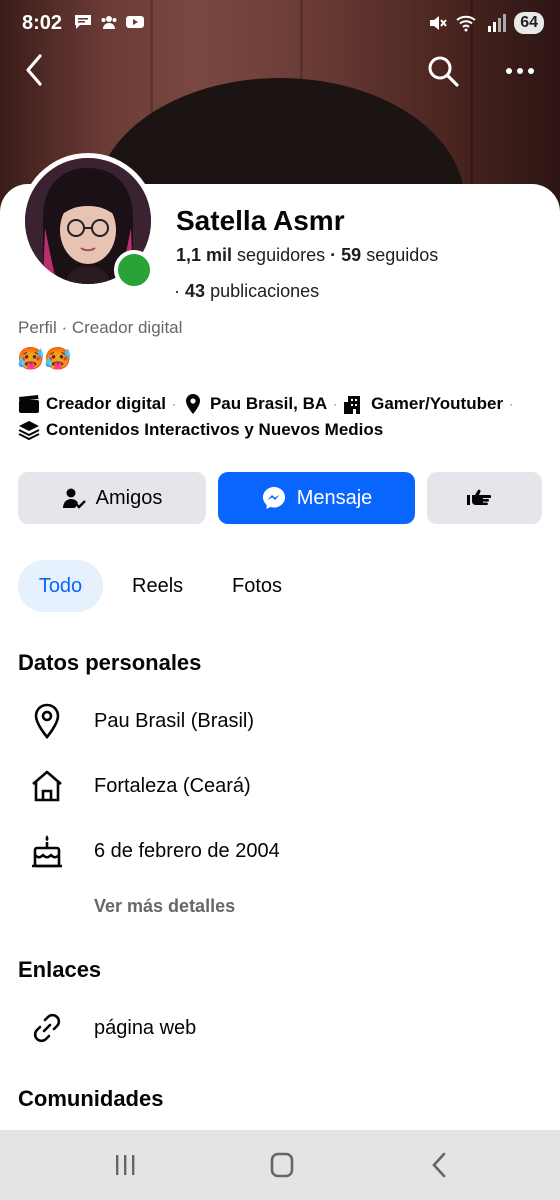 Image resolution: width=560 pixels, height=1200 pixels. I want to click on message-button: Mensaje, so click(316, 498).